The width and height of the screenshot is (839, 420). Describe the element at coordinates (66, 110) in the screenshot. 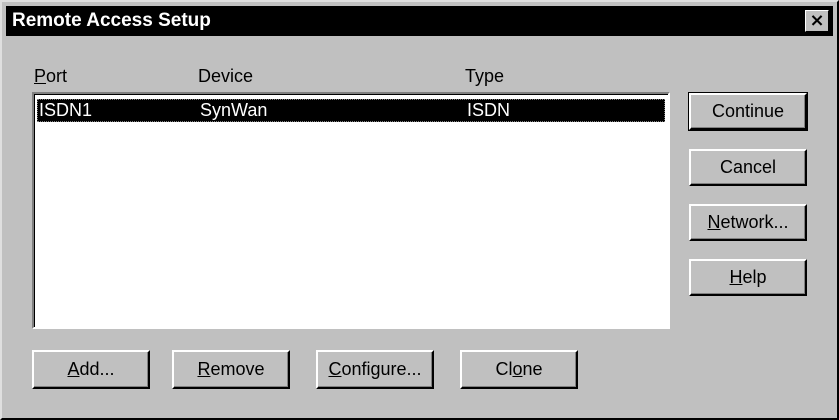

I see `port-cell: ISDN1` at that location.